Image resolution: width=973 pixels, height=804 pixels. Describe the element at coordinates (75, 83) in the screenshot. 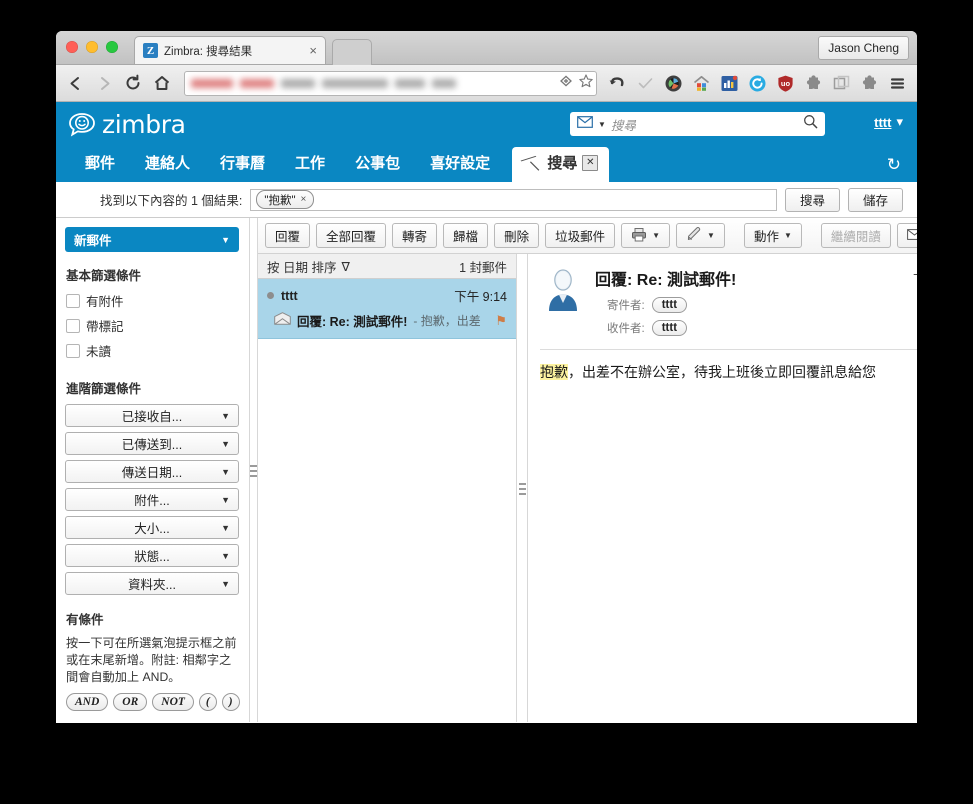

I see `back-icon` at that location.